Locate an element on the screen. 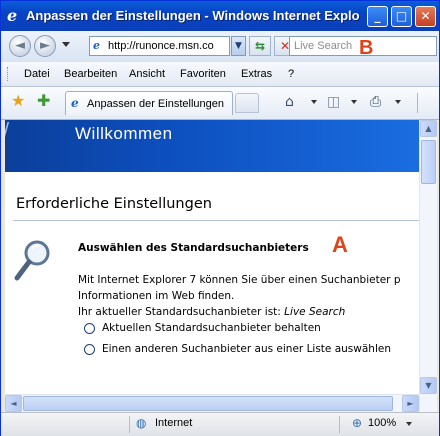 The image size is (440, 436). horizontal-scroll-thumb is located at coordinates (208, 403).